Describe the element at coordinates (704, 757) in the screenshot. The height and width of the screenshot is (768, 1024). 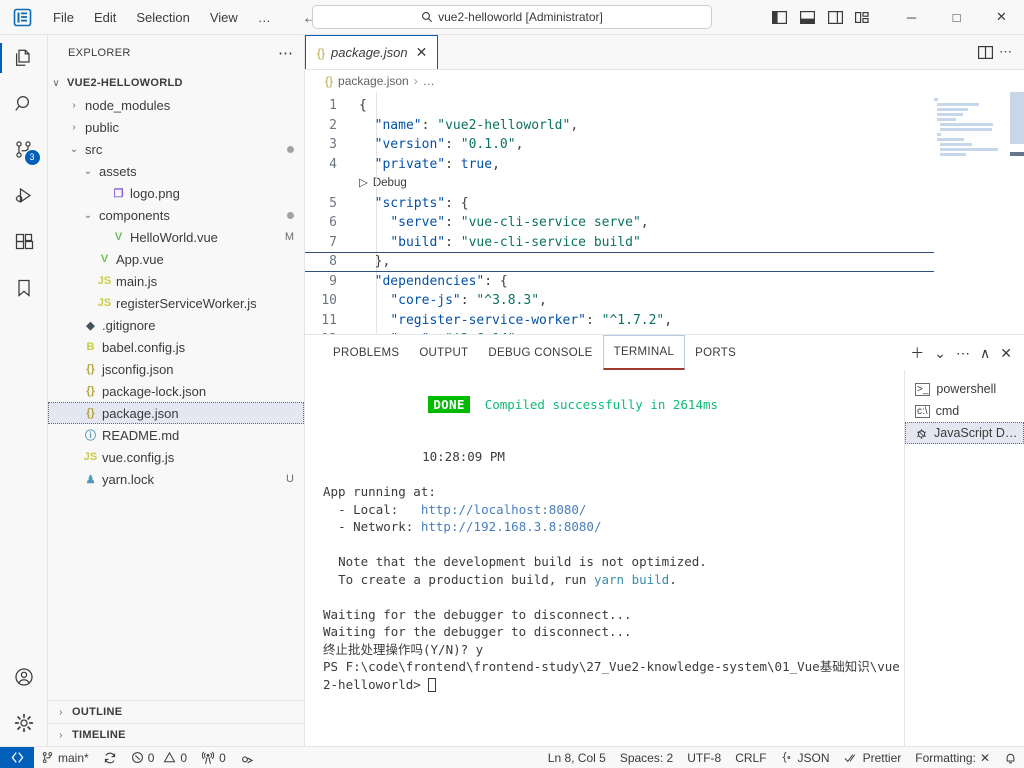
I see `status-encoding: UTF-8` at that location.